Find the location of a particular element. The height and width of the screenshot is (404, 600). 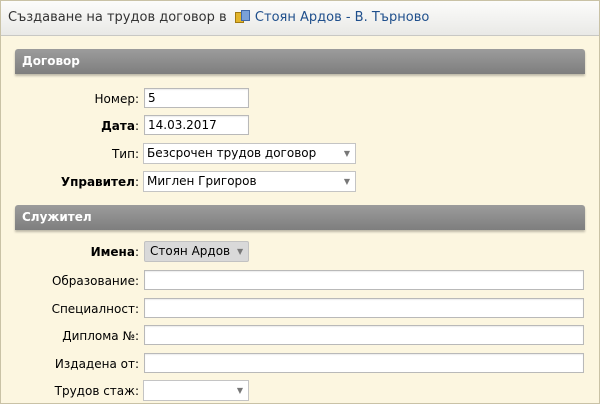

section-employee-header: Служител is located at coordinates (300, 217).